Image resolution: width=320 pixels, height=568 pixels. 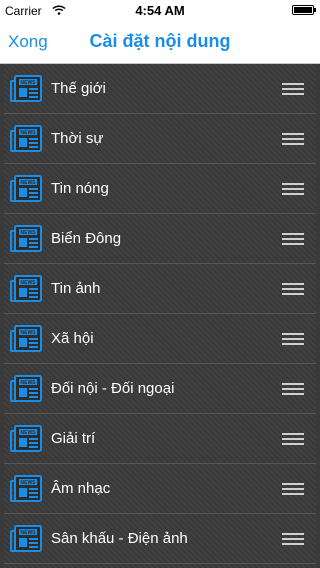 I want to click on battery-icon, so click(x=304, y=10).